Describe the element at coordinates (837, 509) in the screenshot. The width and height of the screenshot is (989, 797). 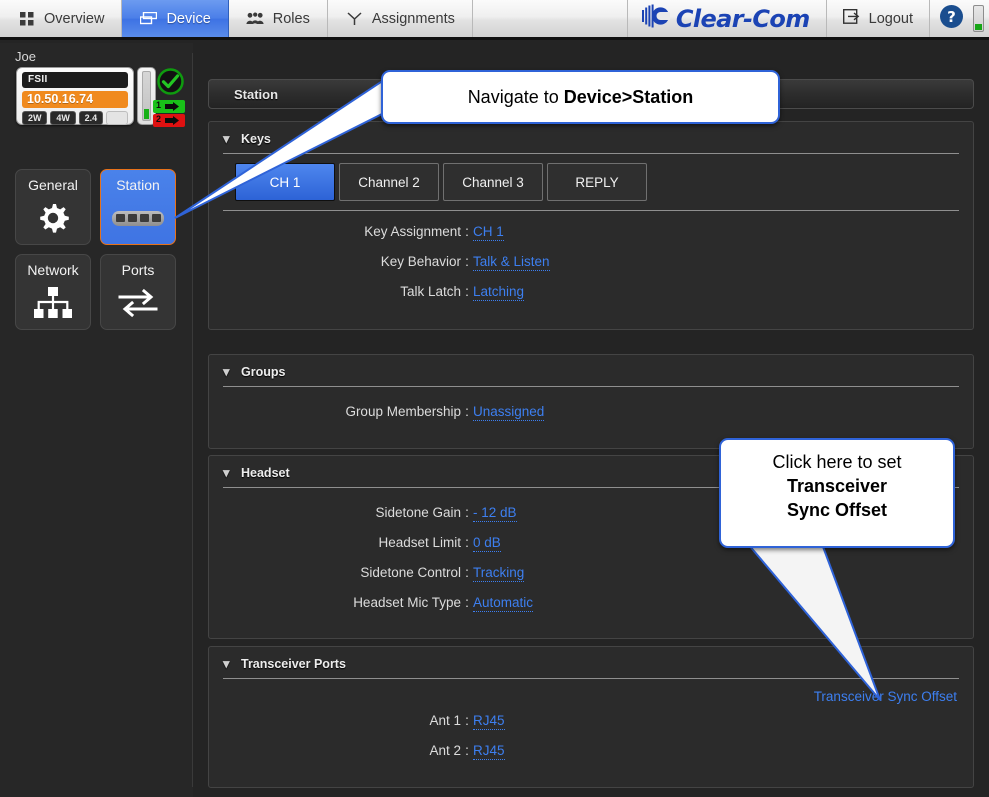
I see `callout-sync-line3: Sync Offset` at that location.